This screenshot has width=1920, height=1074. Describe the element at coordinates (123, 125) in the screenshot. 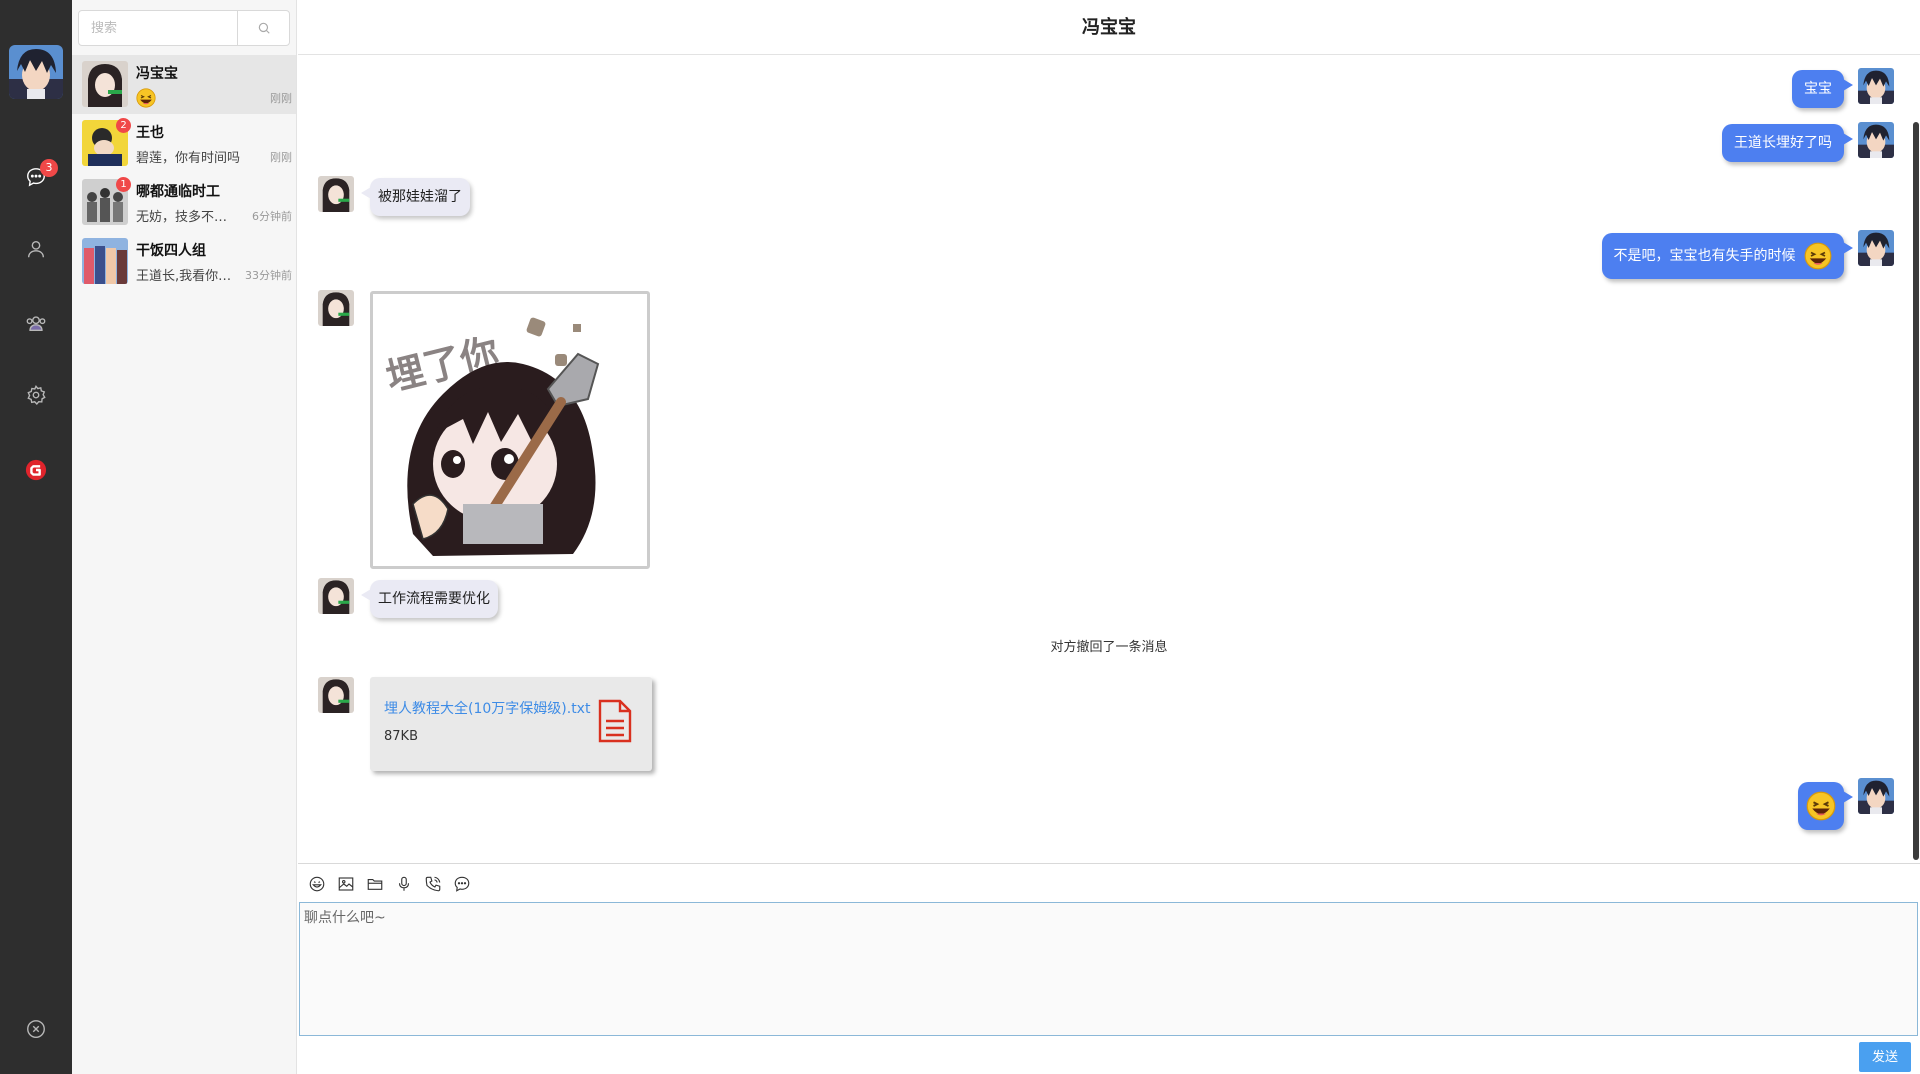

I see `unread-badge: 2` at that location.